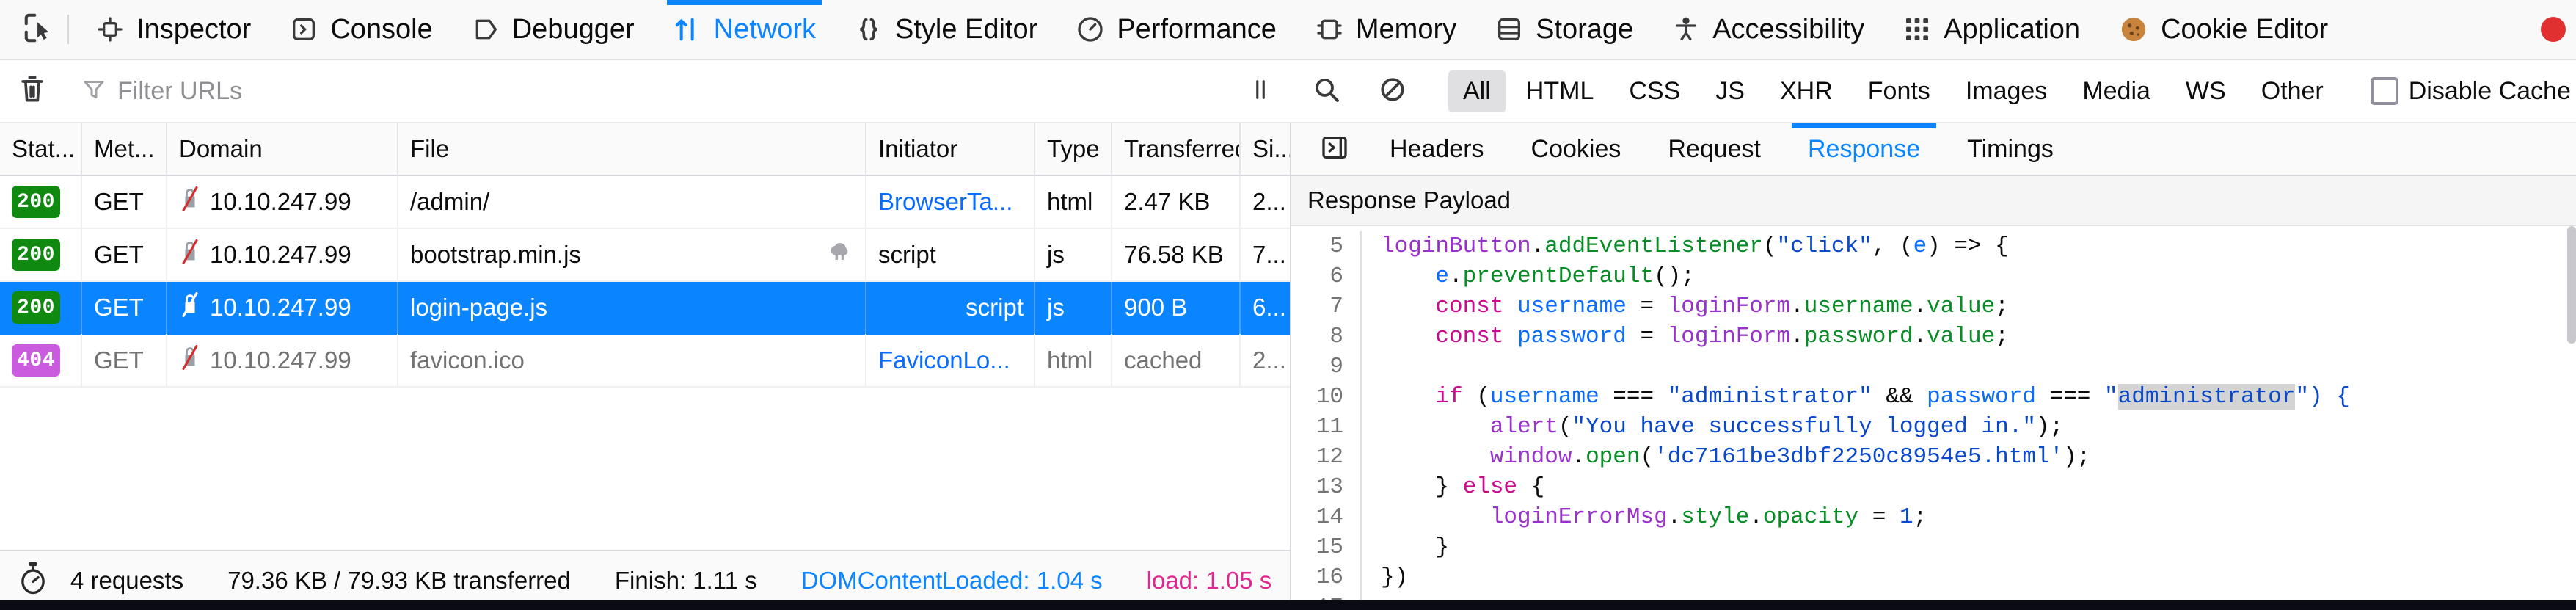  Describe the element at coordinates (1326, 91) in the screenshot. I see `search-requests-button` at that location.